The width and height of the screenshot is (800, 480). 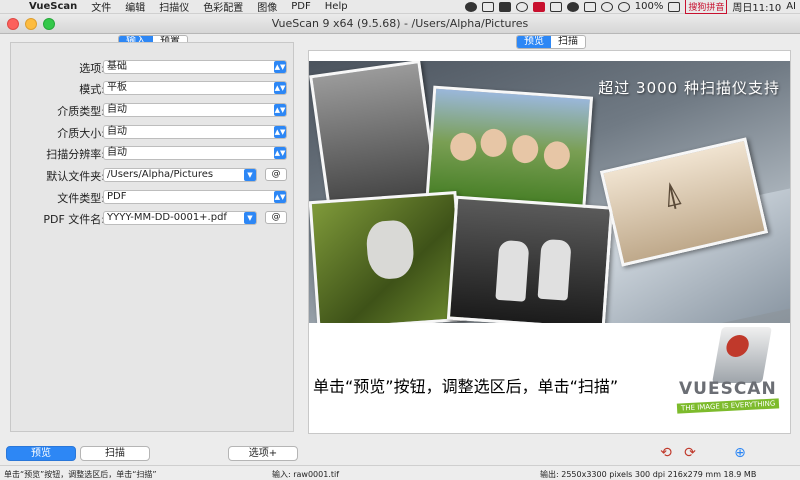 What do you see at coordinates (92, 68) in the screenshot?
I see `option-label: 选项:` at bounding box center [92, 68].